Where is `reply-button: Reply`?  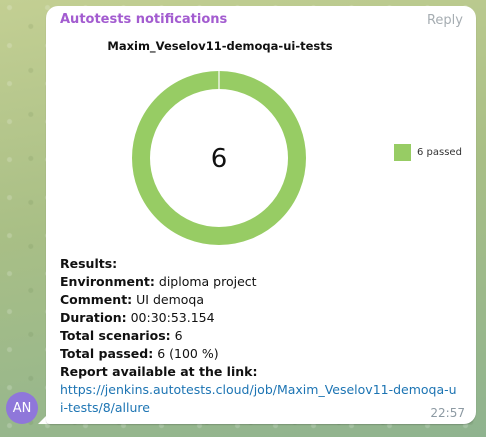
reply-button: Reply is located at coordinates (445, 20).